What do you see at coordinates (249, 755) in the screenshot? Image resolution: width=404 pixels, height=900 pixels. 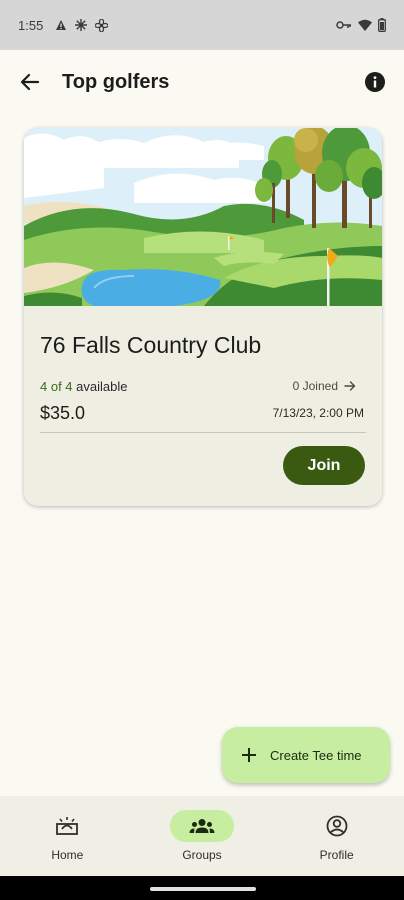 I see `plus-icon` at bounding box center [249, 755].